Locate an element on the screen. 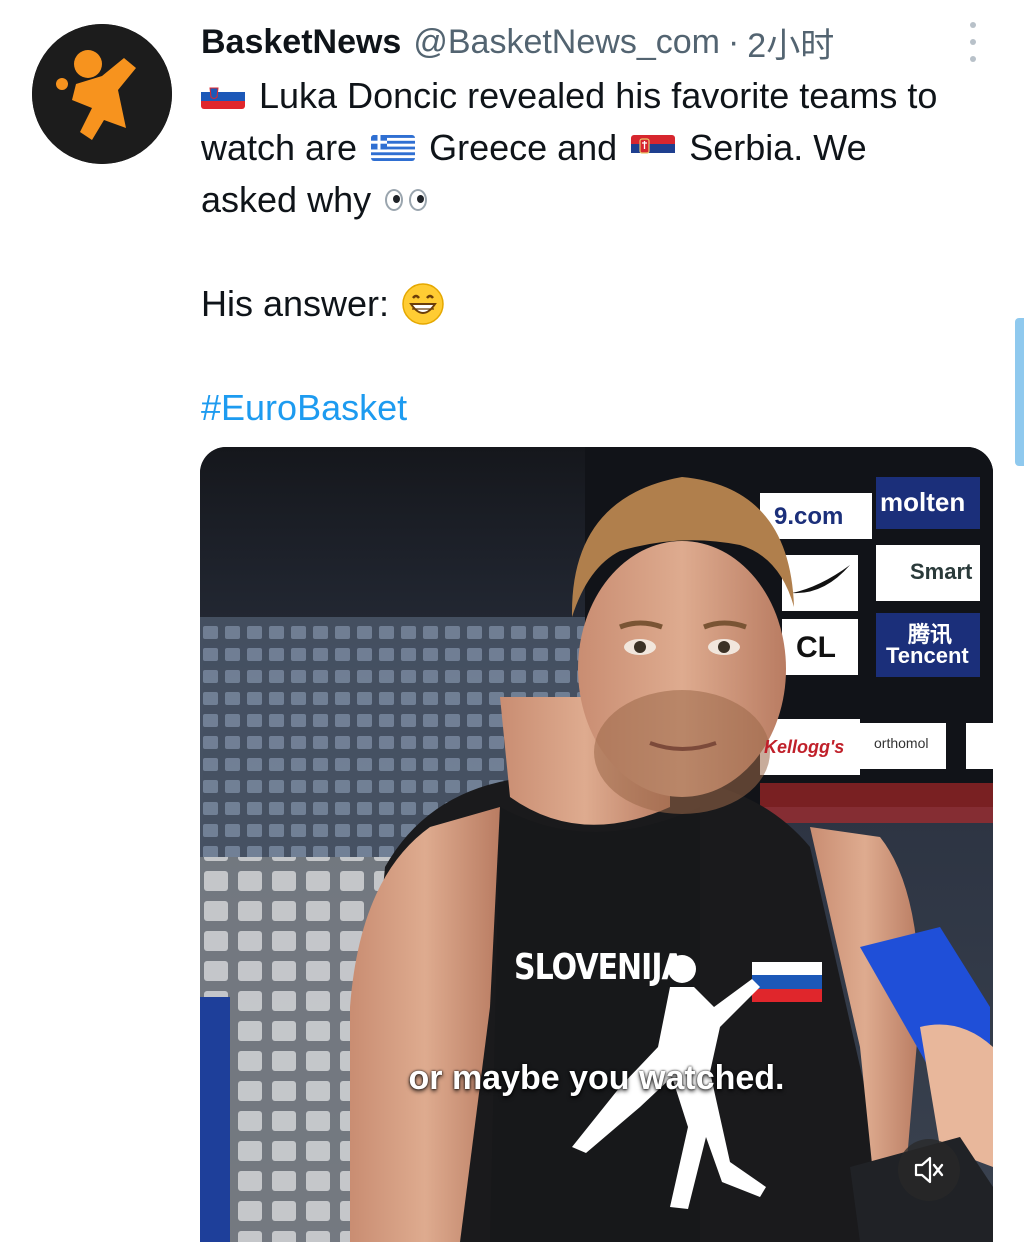  tweet-line-3: asked why is located at coordinates (601, 200).